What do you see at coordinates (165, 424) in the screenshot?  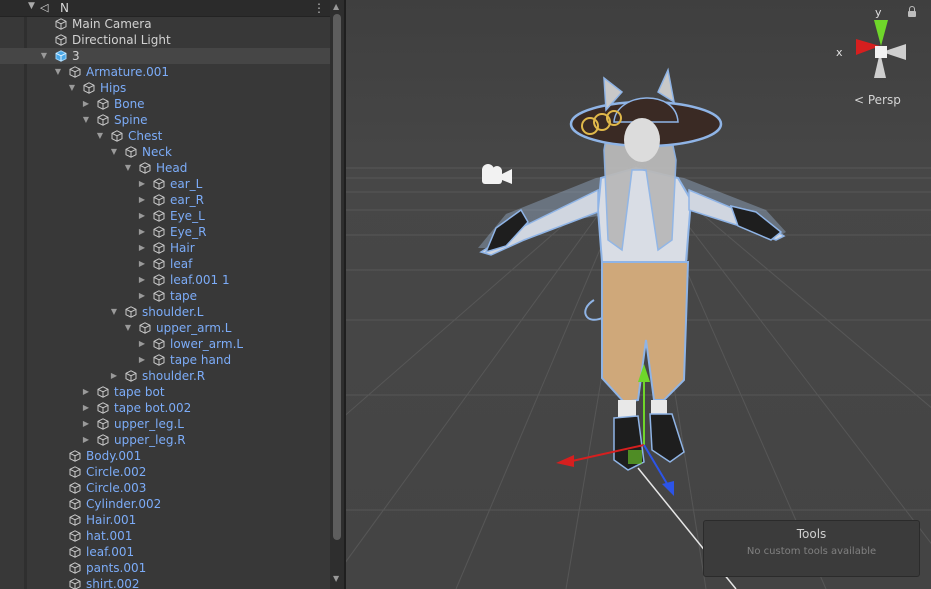 I see `hierarchy-row: ▶ upper_leg.L` at bounding box center [165, 424].